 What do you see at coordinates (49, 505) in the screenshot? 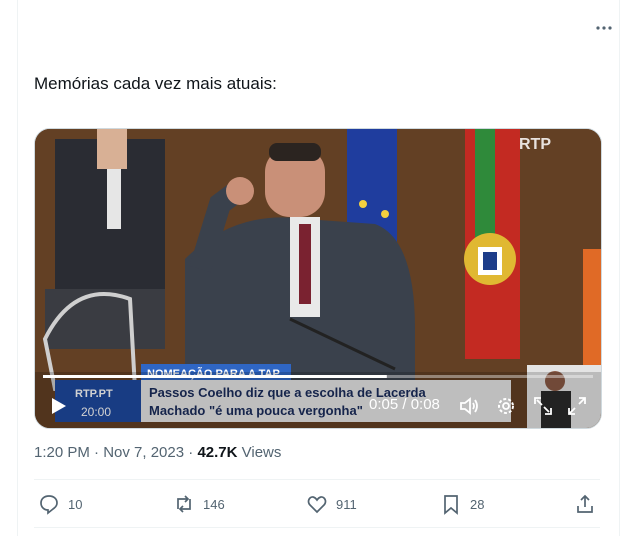
I see `reply-icon` at bounding box center [49, 505].